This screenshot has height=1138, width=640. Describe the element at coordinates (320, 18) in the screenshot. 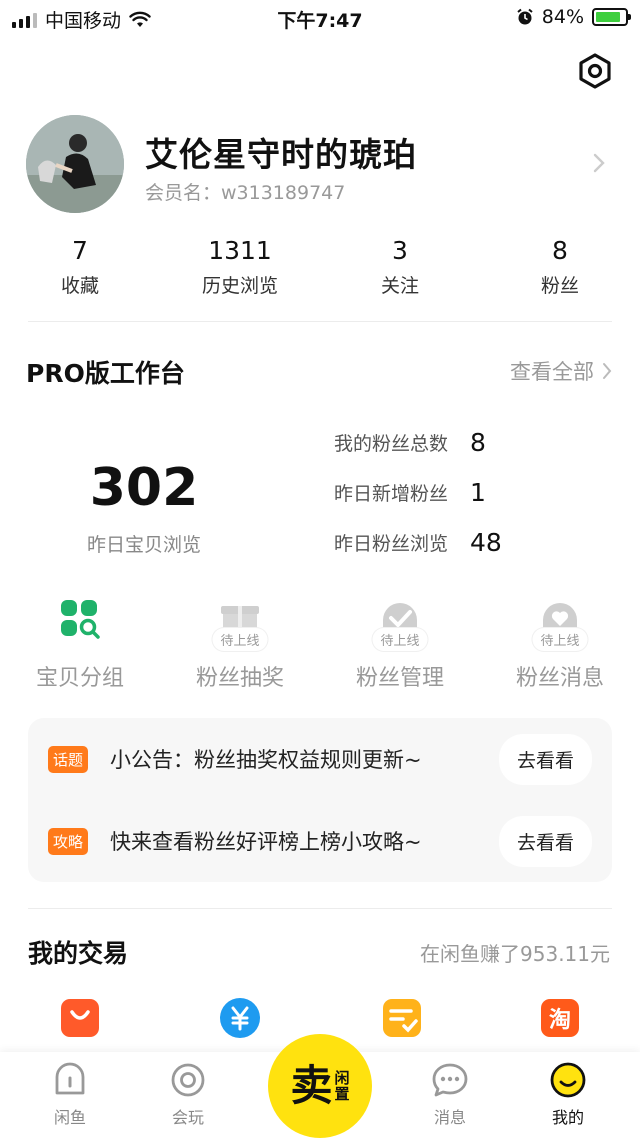

I see `status-bar: 中国移动 下午7:47 84%` at that location.